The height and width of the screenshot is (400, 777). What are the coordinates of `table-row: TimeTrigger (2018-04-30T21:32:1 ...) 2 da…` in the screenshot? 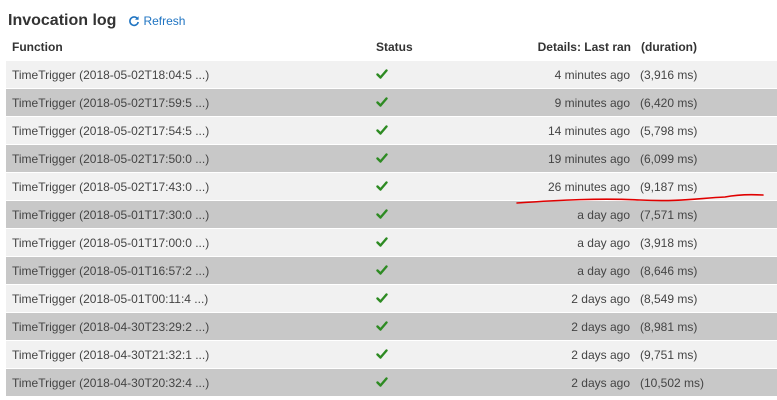 It's located at (391, 355).